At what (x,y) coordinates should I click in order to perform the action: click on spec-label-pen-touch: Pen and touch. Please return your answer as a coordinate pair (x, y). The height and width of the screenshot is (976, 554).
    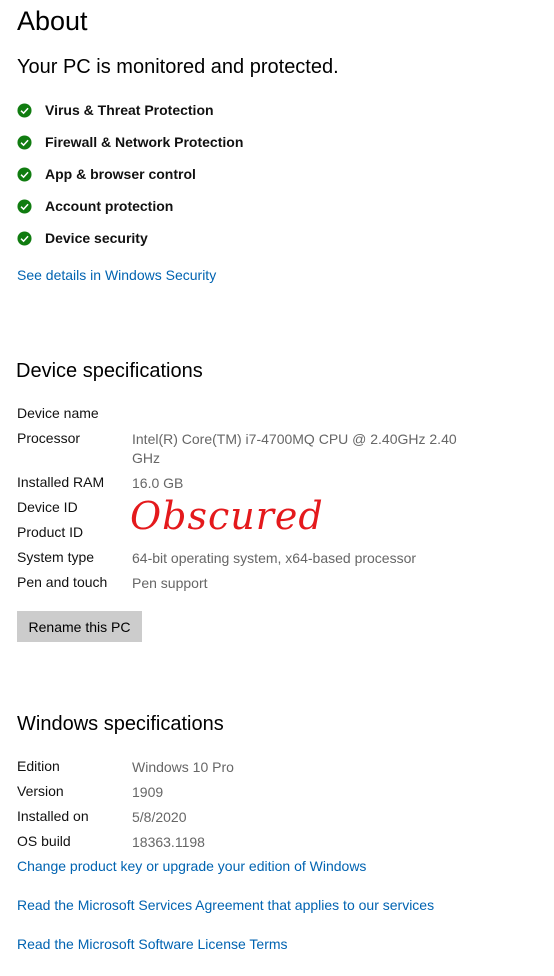
    Looking at the image, I should click on (62, 582).